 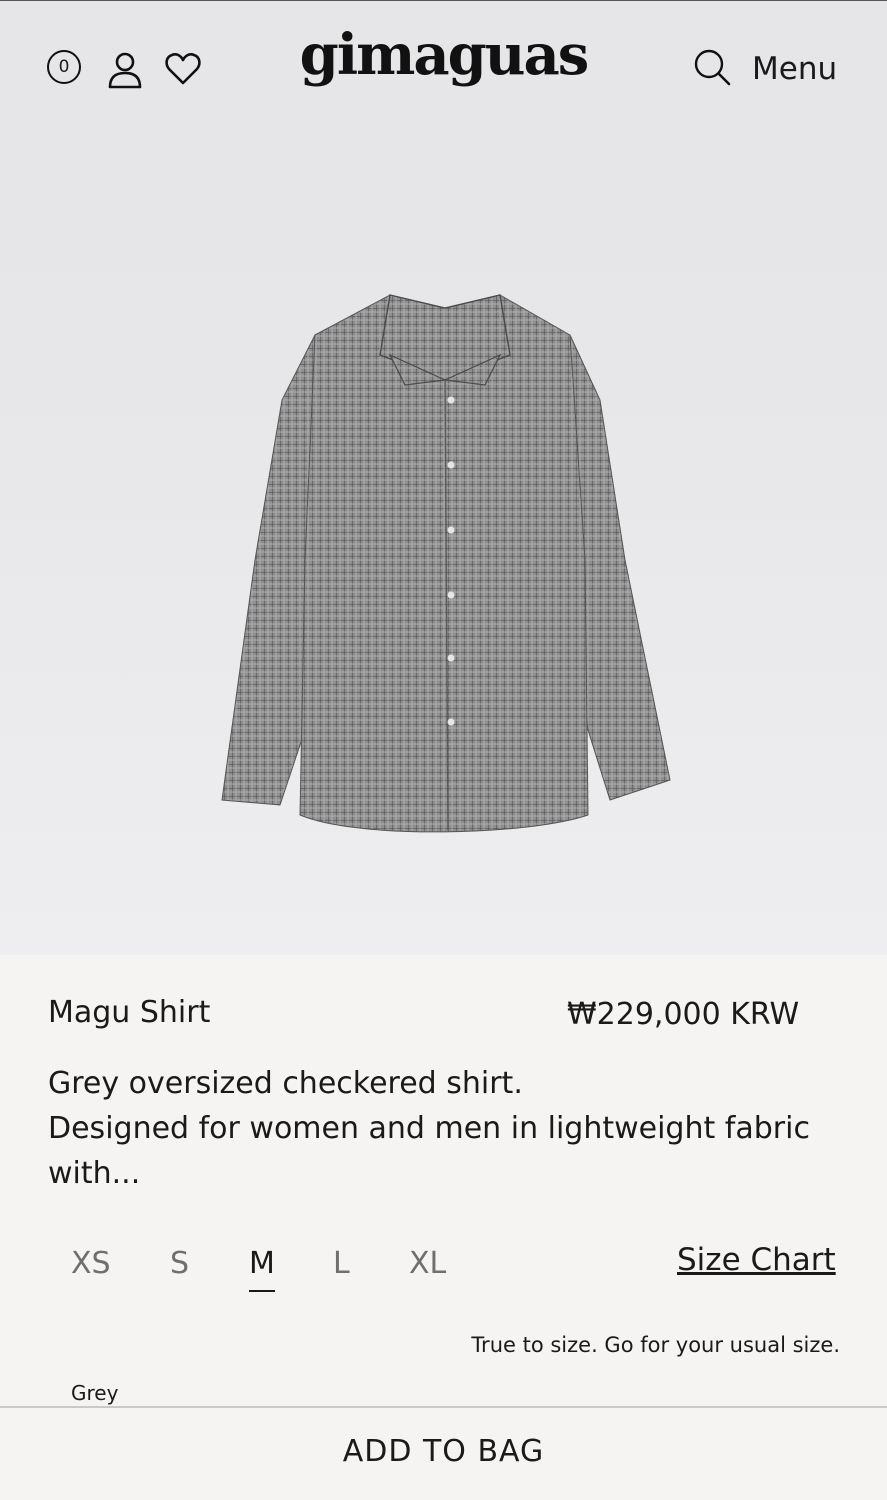 I want to click on menu-button: Menu, so click(x=794, y=69).